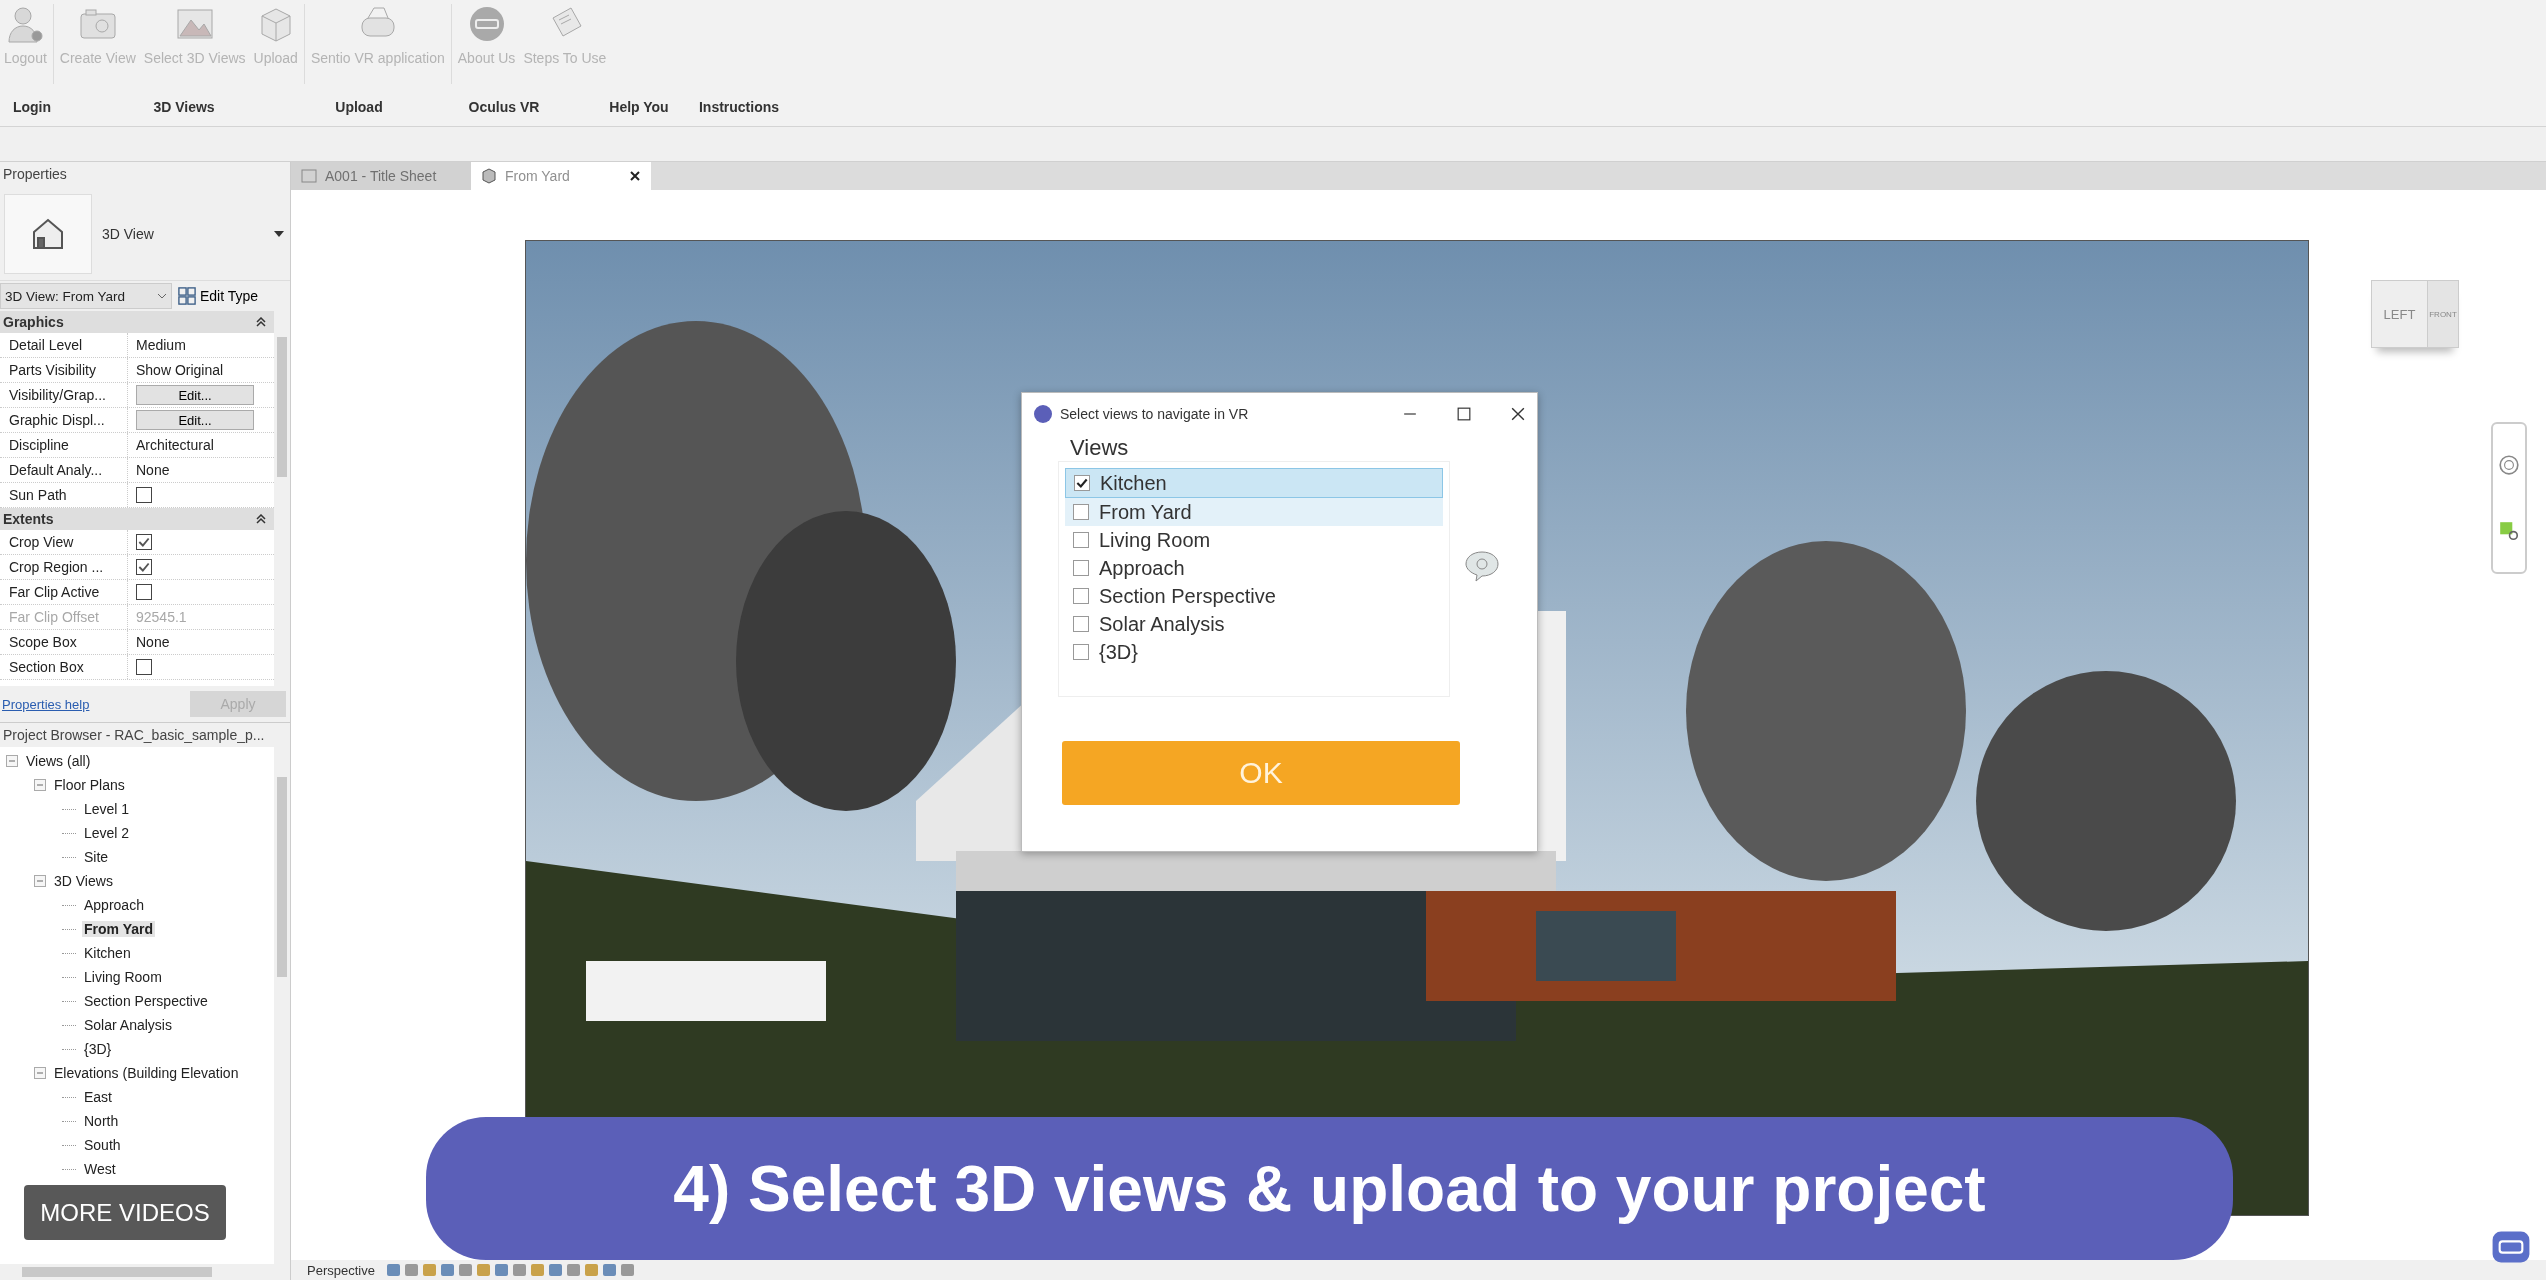 This screenshot has height=1280, width=2546. I want to click on list-item: Solar Analysis, so click(1254, 624).